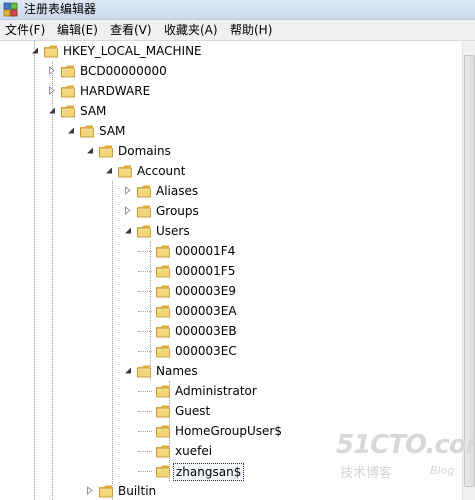 This screenshot has height=500, width=475. What do you see at coordinates (200, 91) in the screenshot?
I see `tree-node-hardware: HARDWARE` at bounding box center [200, 91].